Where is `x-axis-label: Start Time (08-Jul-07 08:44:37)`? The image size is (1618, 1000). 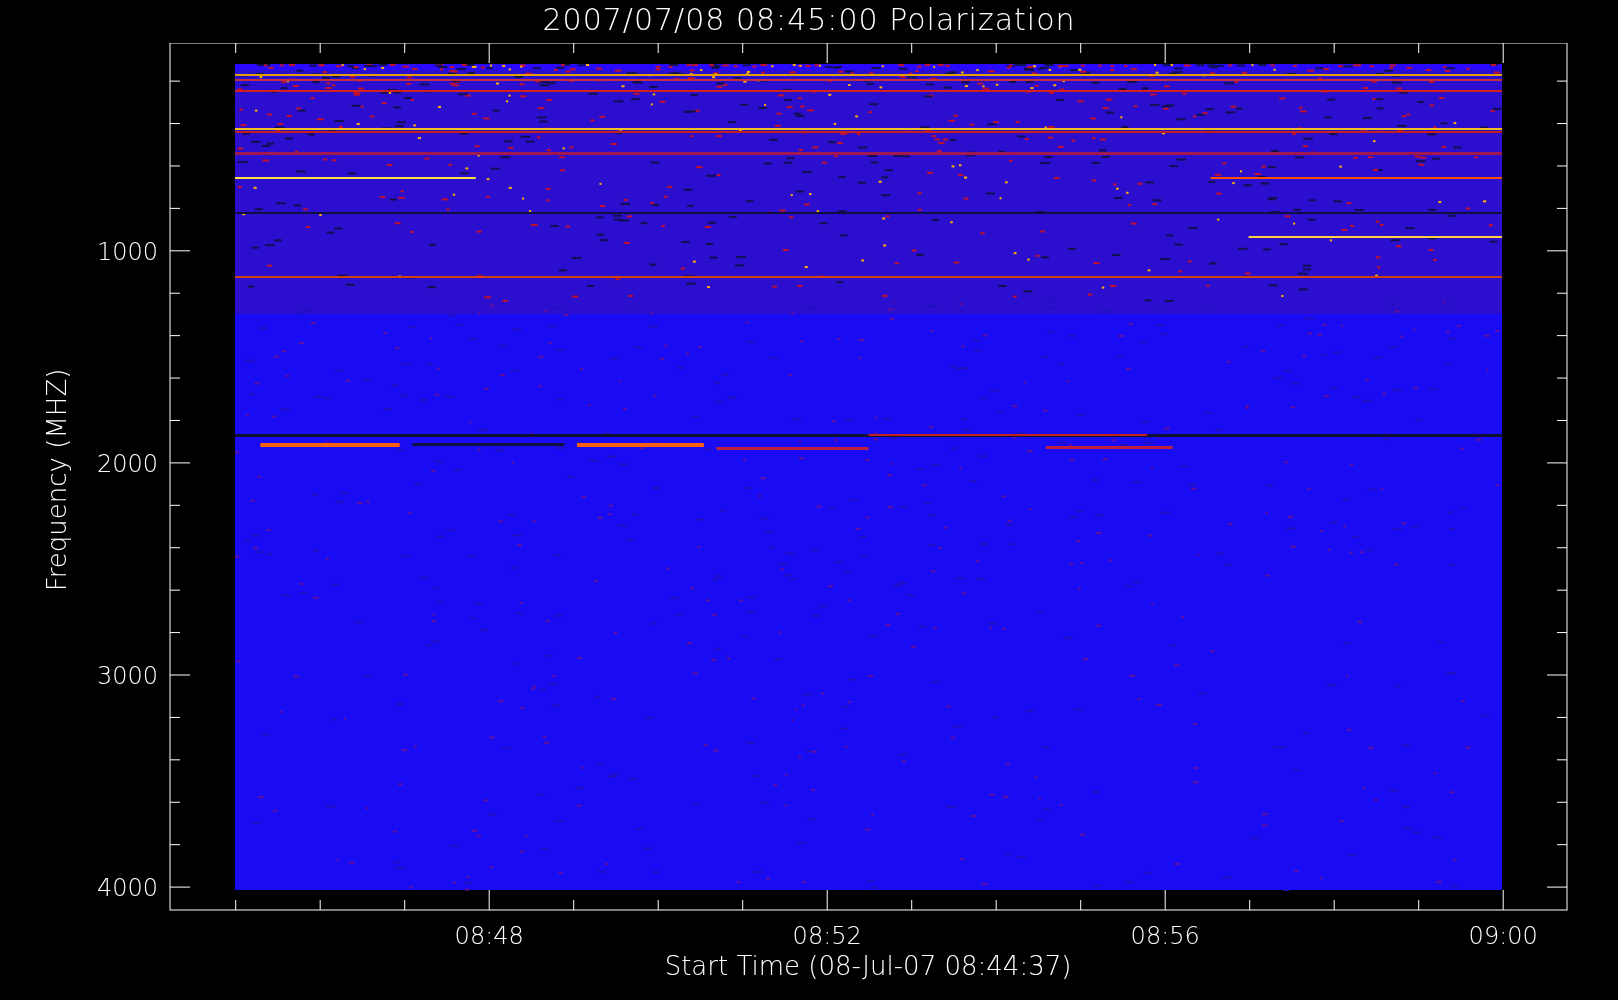 x-axis-label: Start Time (08-Jul-07 08:44:37) is located at coordinates (868, 966).